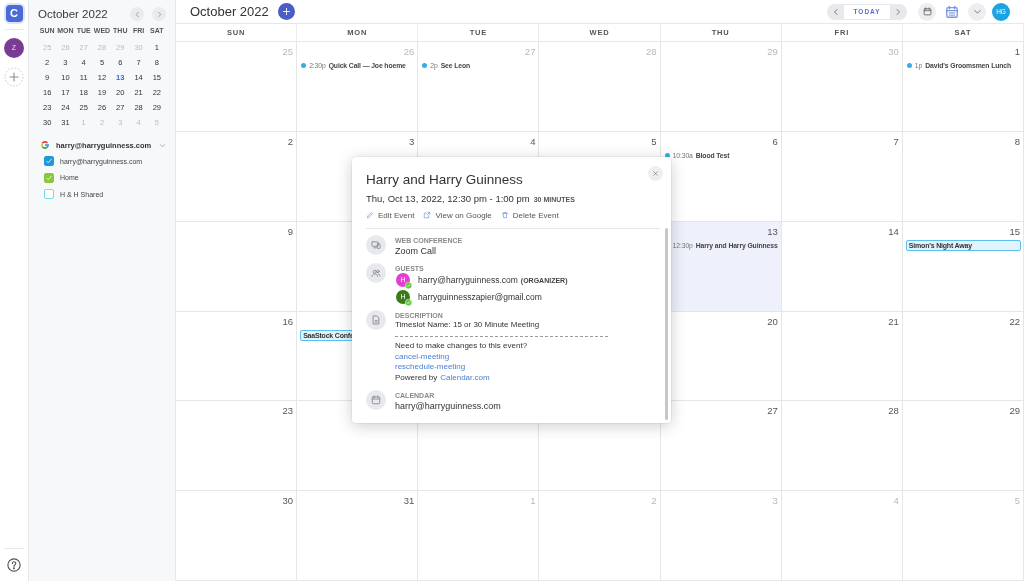 Image resolution: width=1024 pixels, height=581 pixels. Describe the element at coordinates (894, 321) in the screenshot. I see `day-number: 21` at that location.